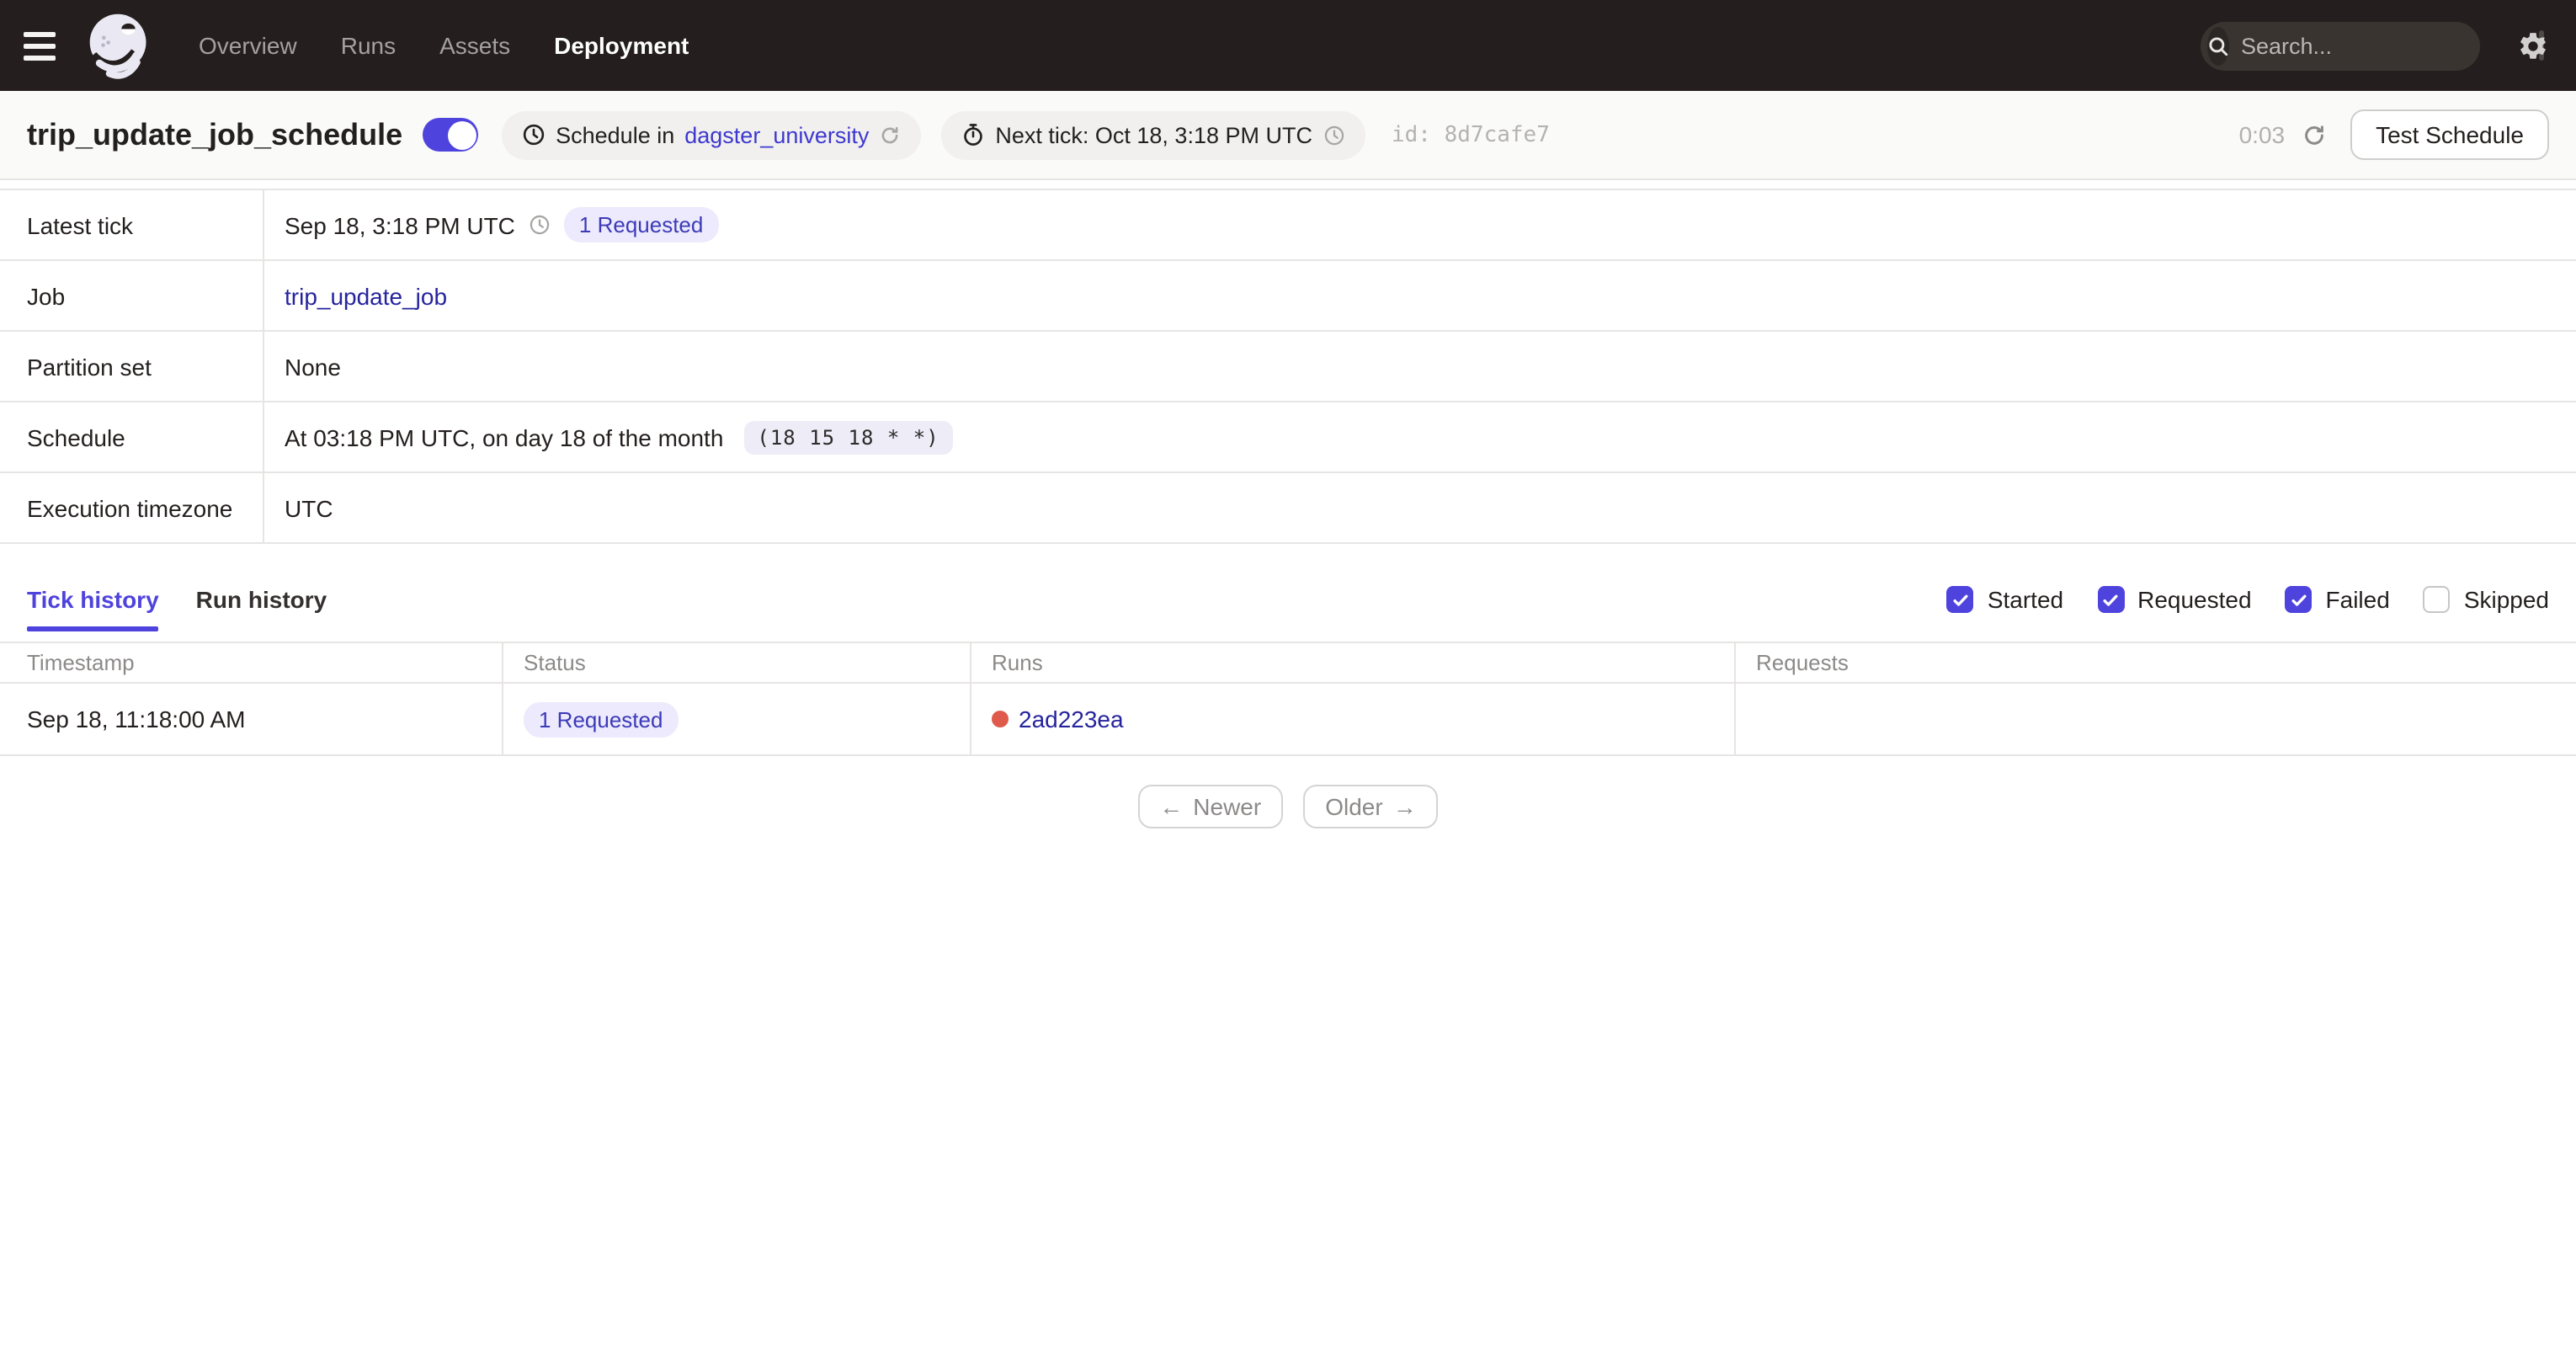  Describe the element at coordinates (1288, 720) in the screenshot. I see `table-row: Sep 18, 11:18:00 AM 1 Requested 2ad223ea` at that location.